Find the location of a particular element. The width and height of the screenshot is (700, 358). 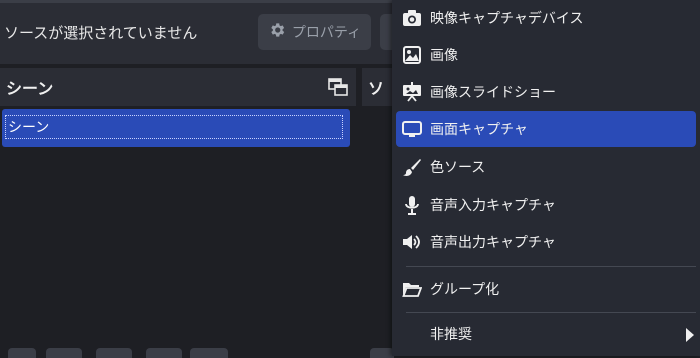

scenes-dock-header: シーン is located at coordinates (178, 87).